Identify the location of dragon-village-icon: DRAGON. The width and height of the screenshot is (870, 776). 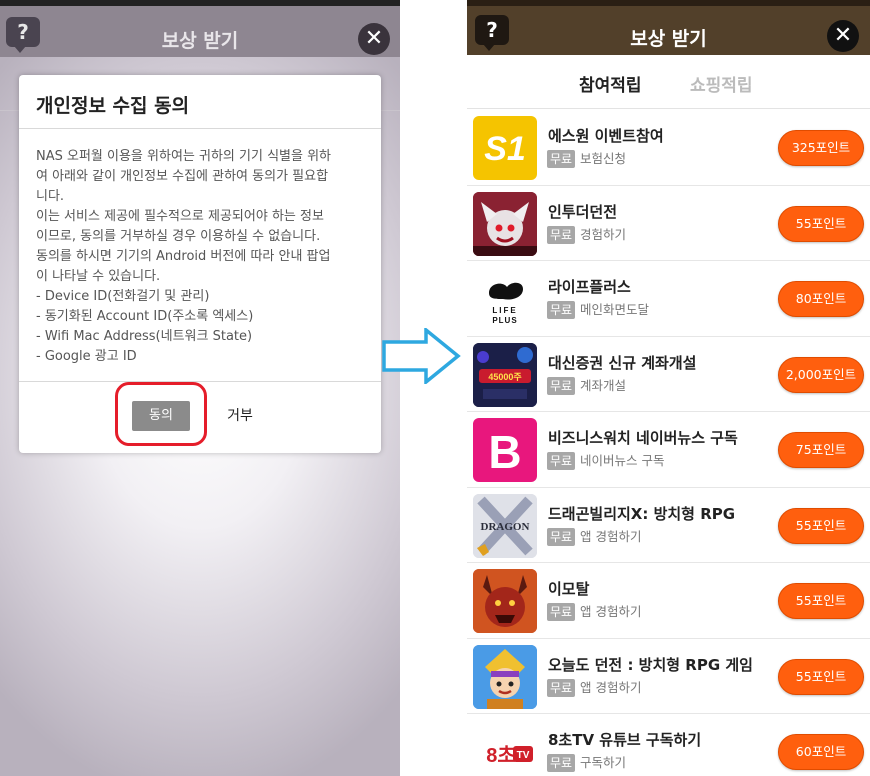
(505, 525).